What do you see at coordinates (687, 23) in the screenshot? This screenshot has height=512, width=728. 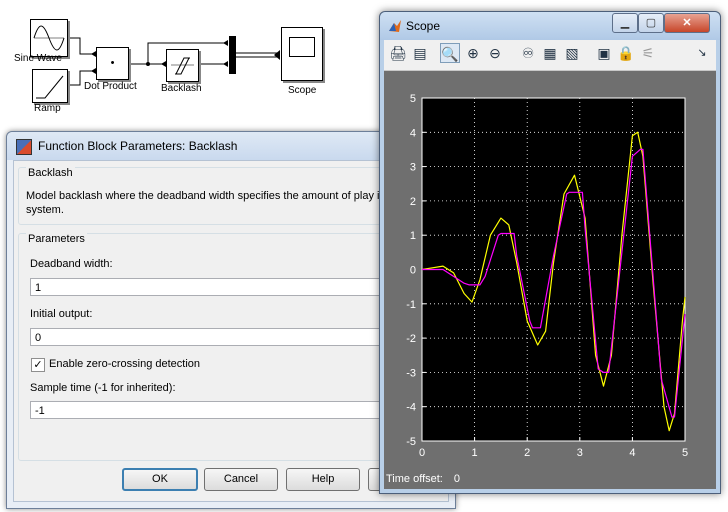 I see `close-button: ✕` at bounding box center [687, 23].